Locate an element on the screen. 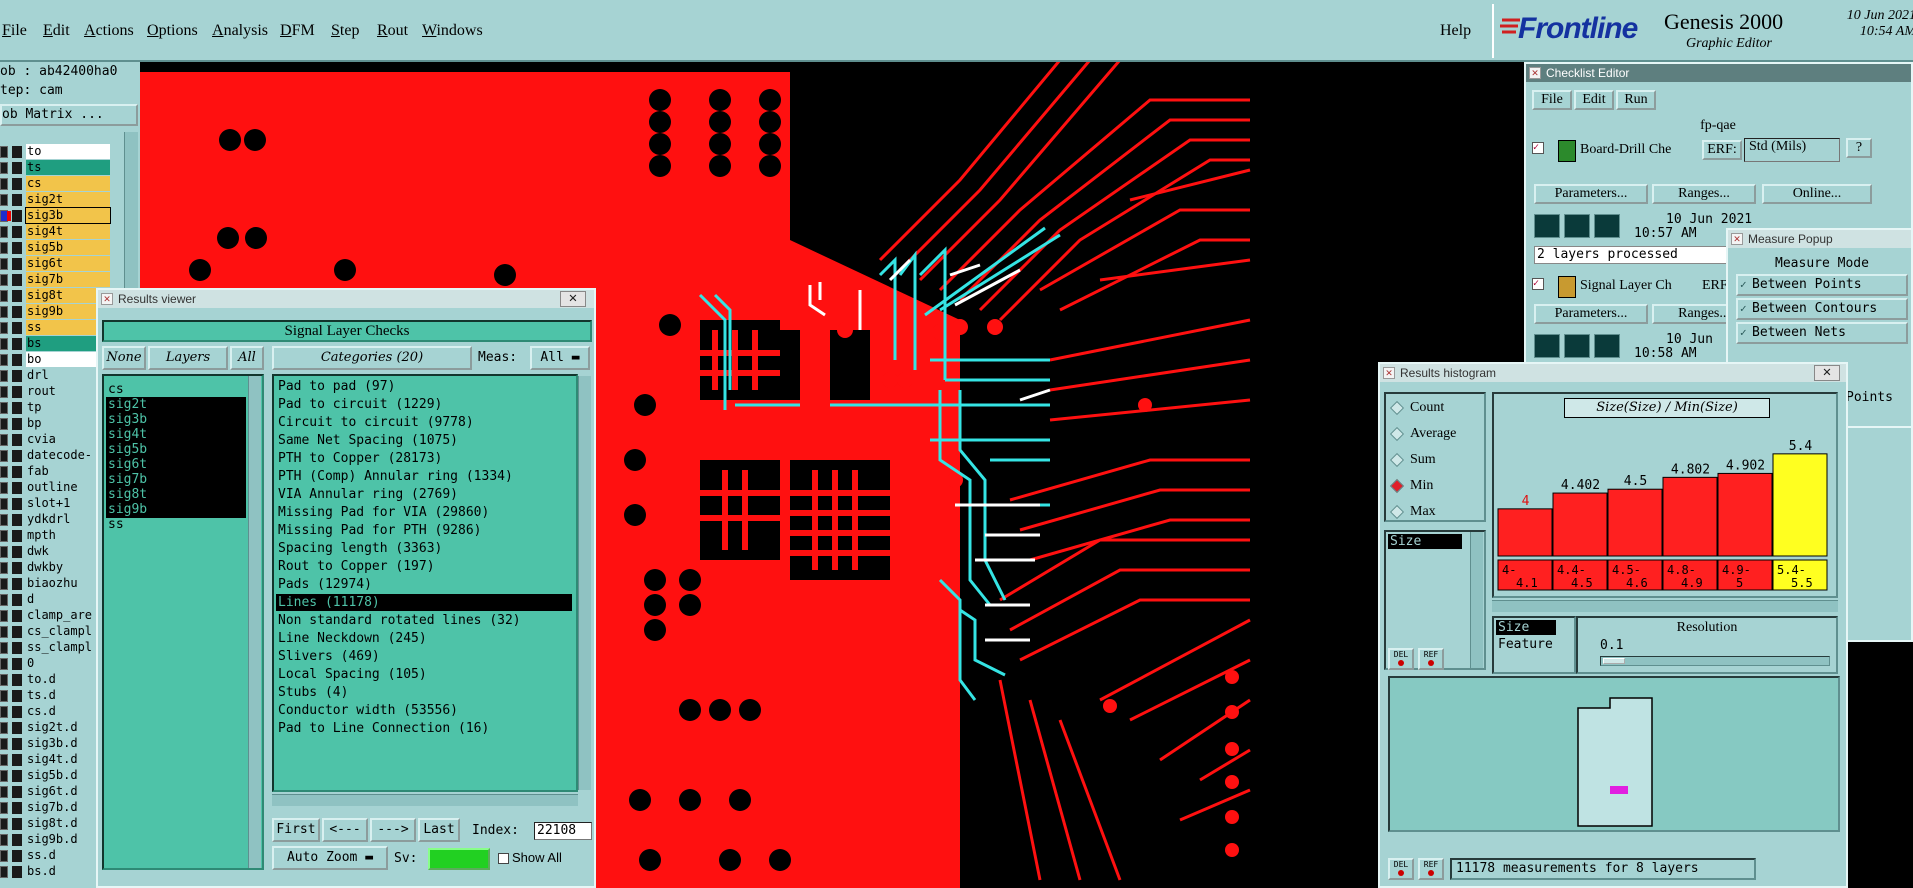  menu-actions: Actions is located at coordinates (109, 31).